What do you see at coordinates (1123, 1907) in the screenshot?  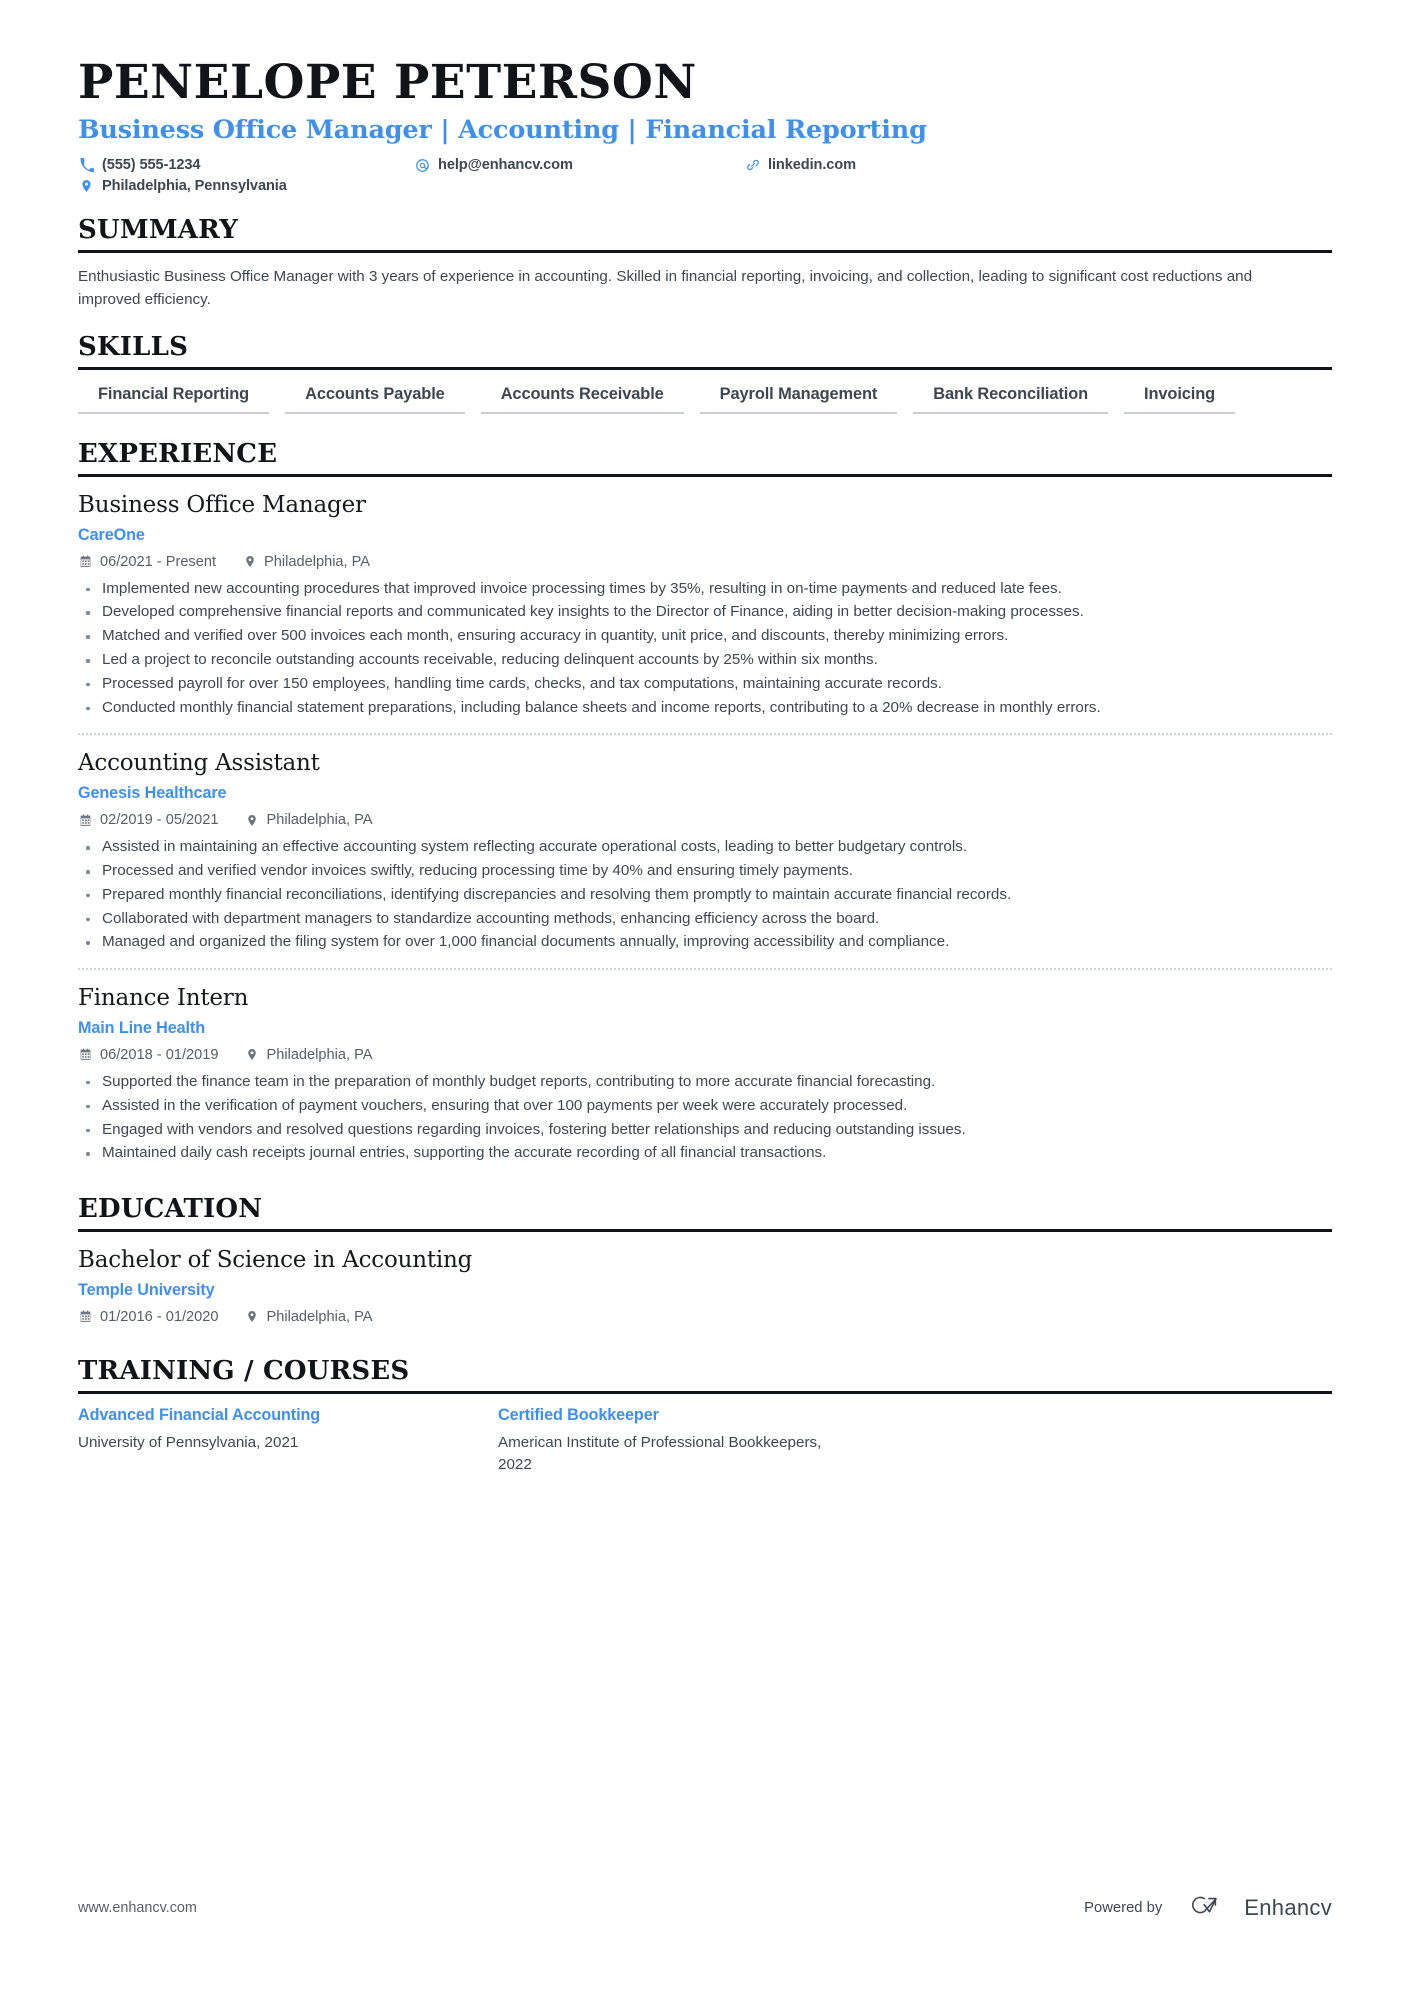 I see `powered-by-label: Powered by` at bounding box center [1123, 1907].